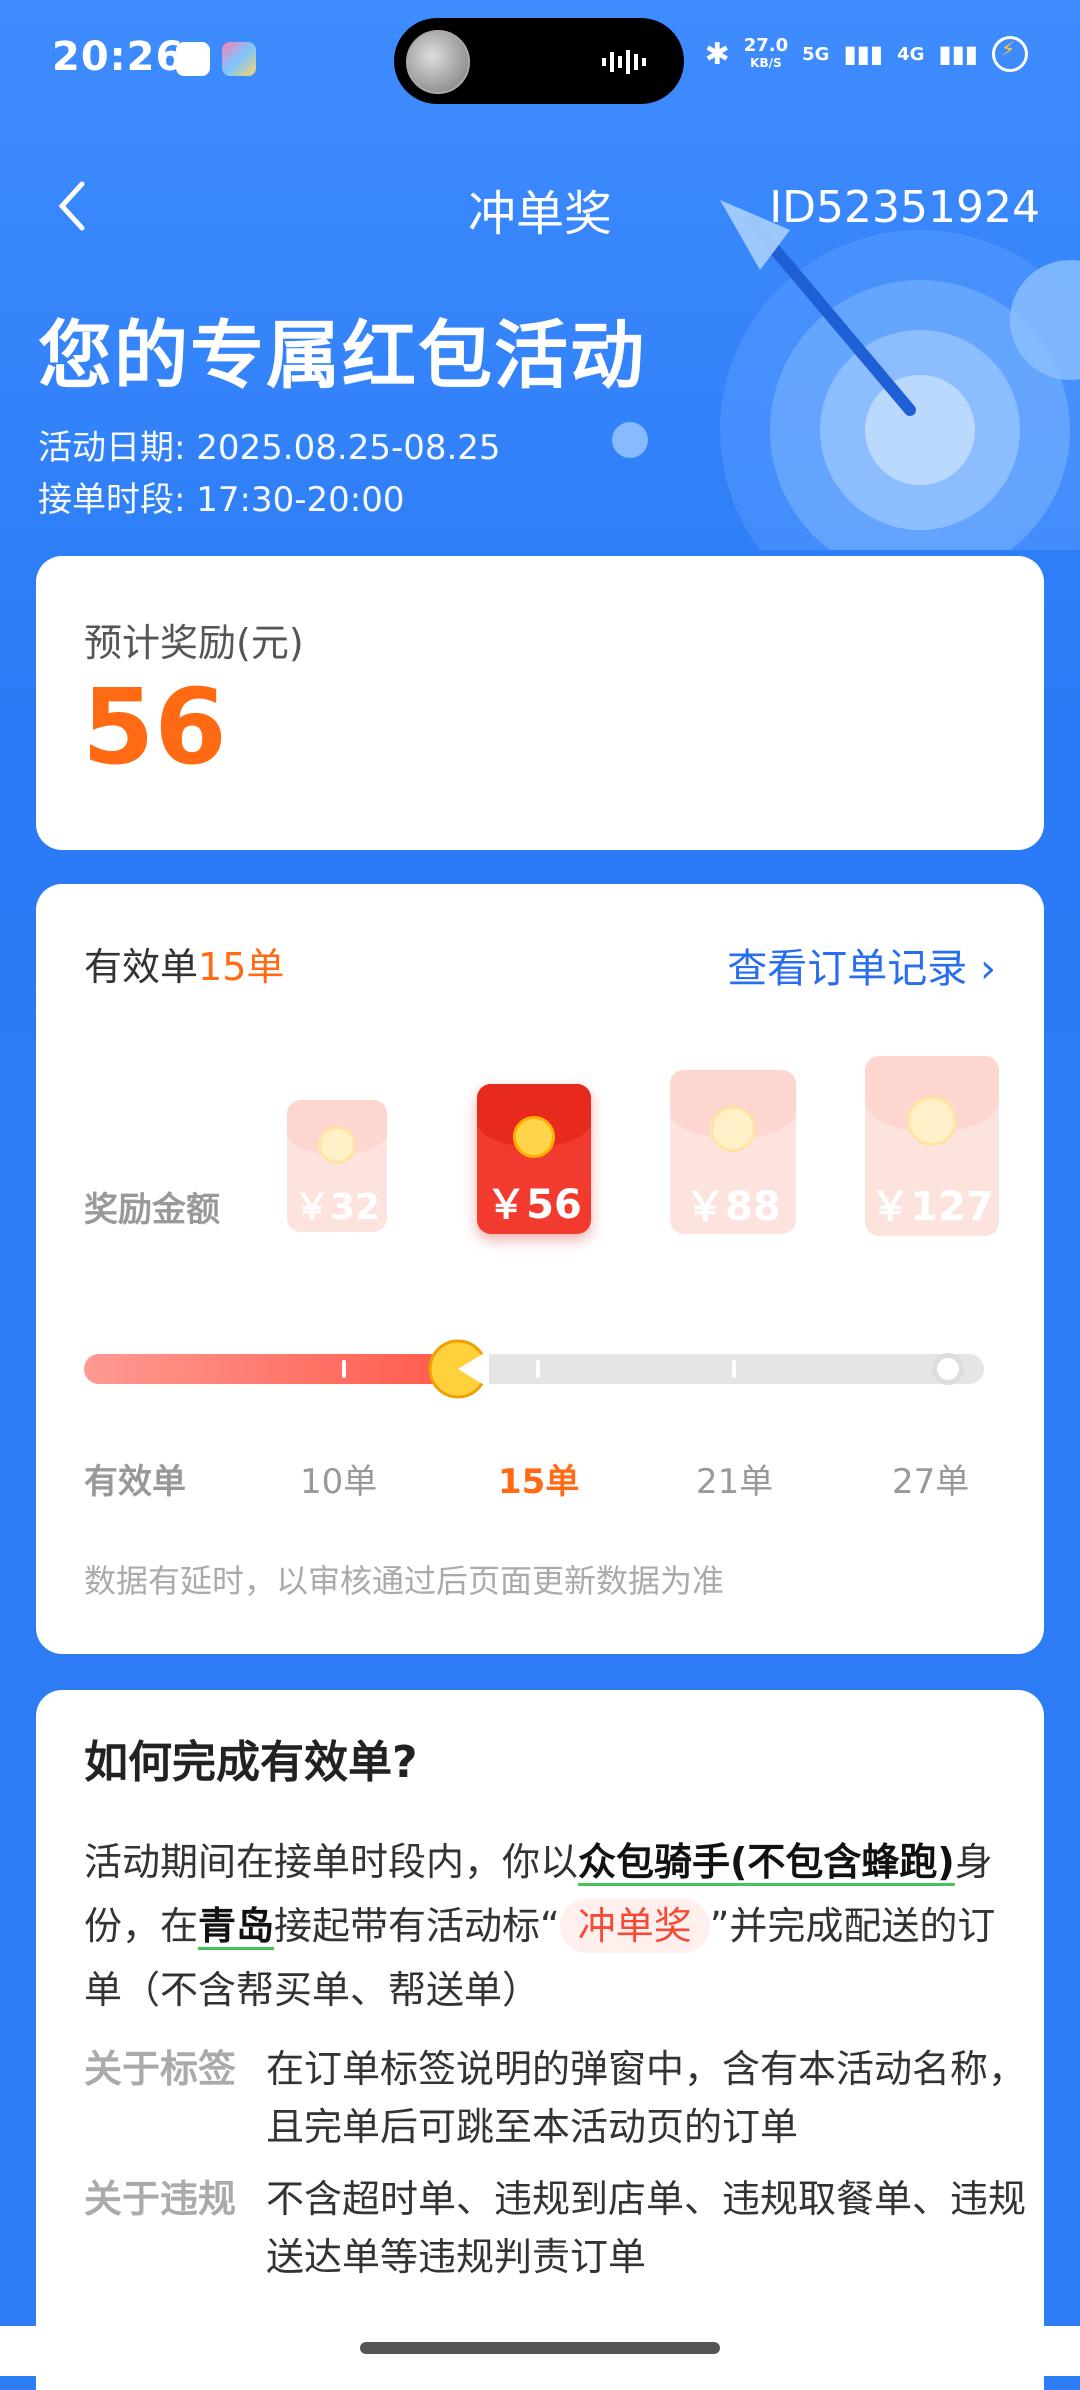  Describe the element at coordinates (634, 1926) in the screenshot. I see `activity-tag: 冲单奖` at that location.